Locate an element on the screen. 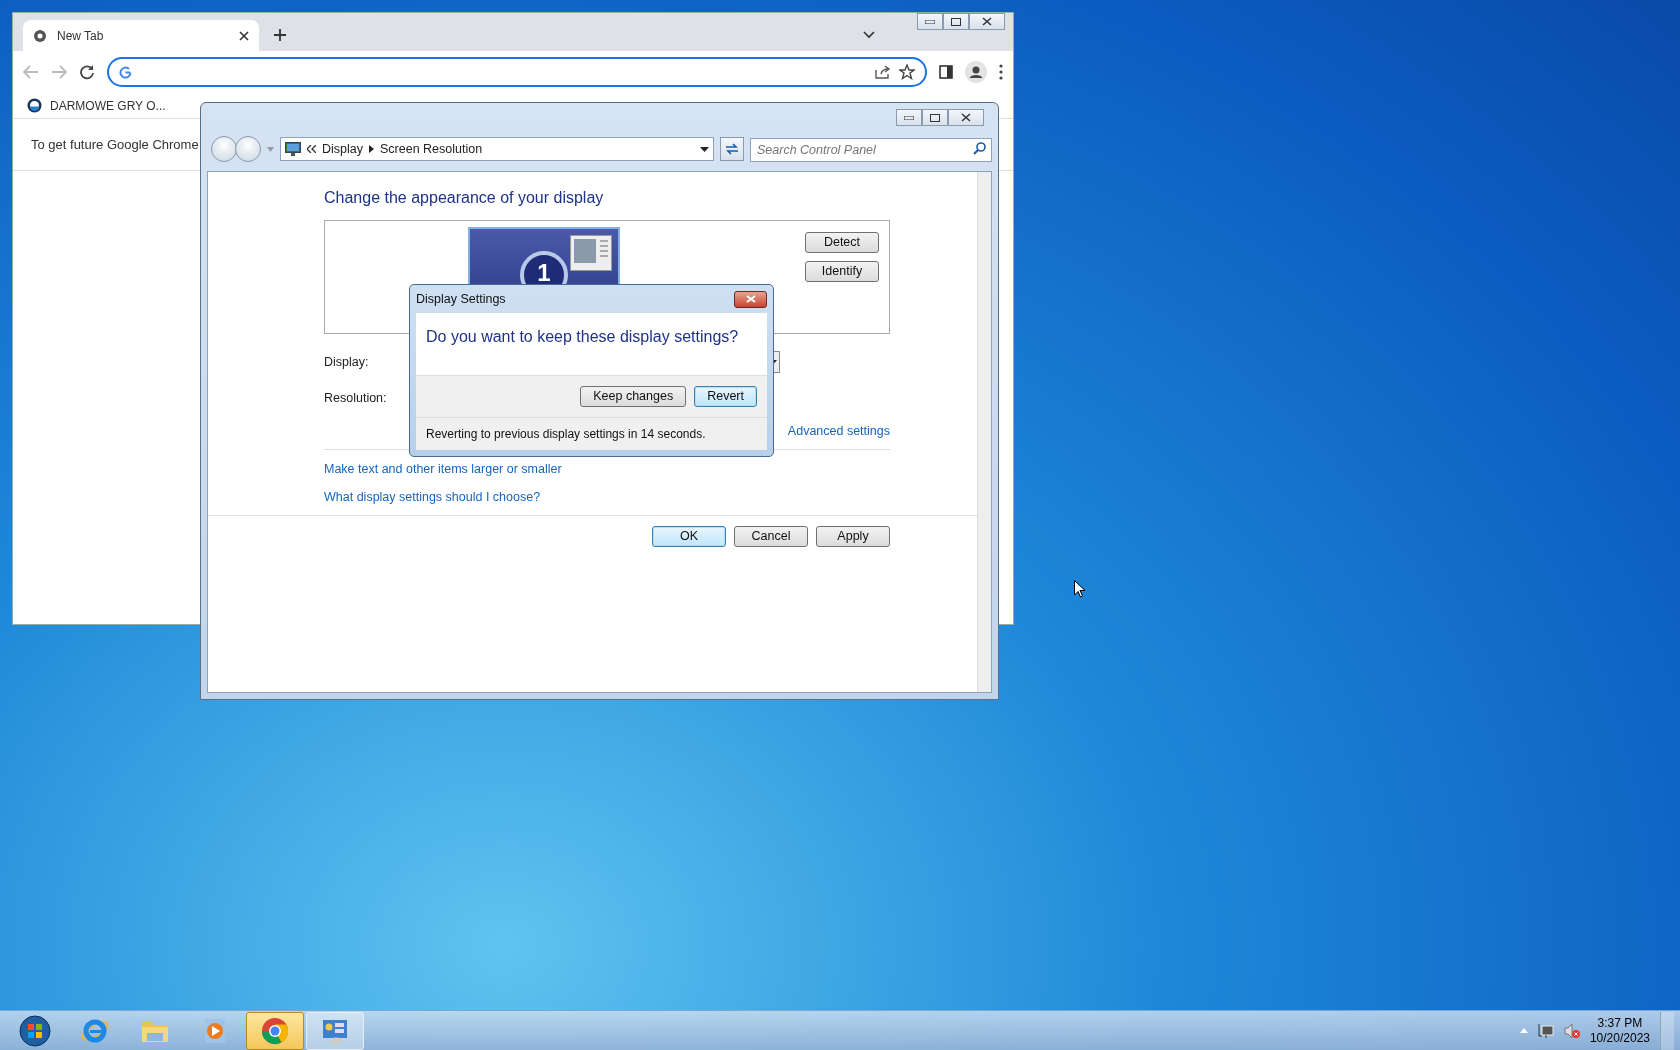 This screenshot has width=1680, height=1050. clock-date: 10/20/2023 is located at coordinates (1619, 1038).